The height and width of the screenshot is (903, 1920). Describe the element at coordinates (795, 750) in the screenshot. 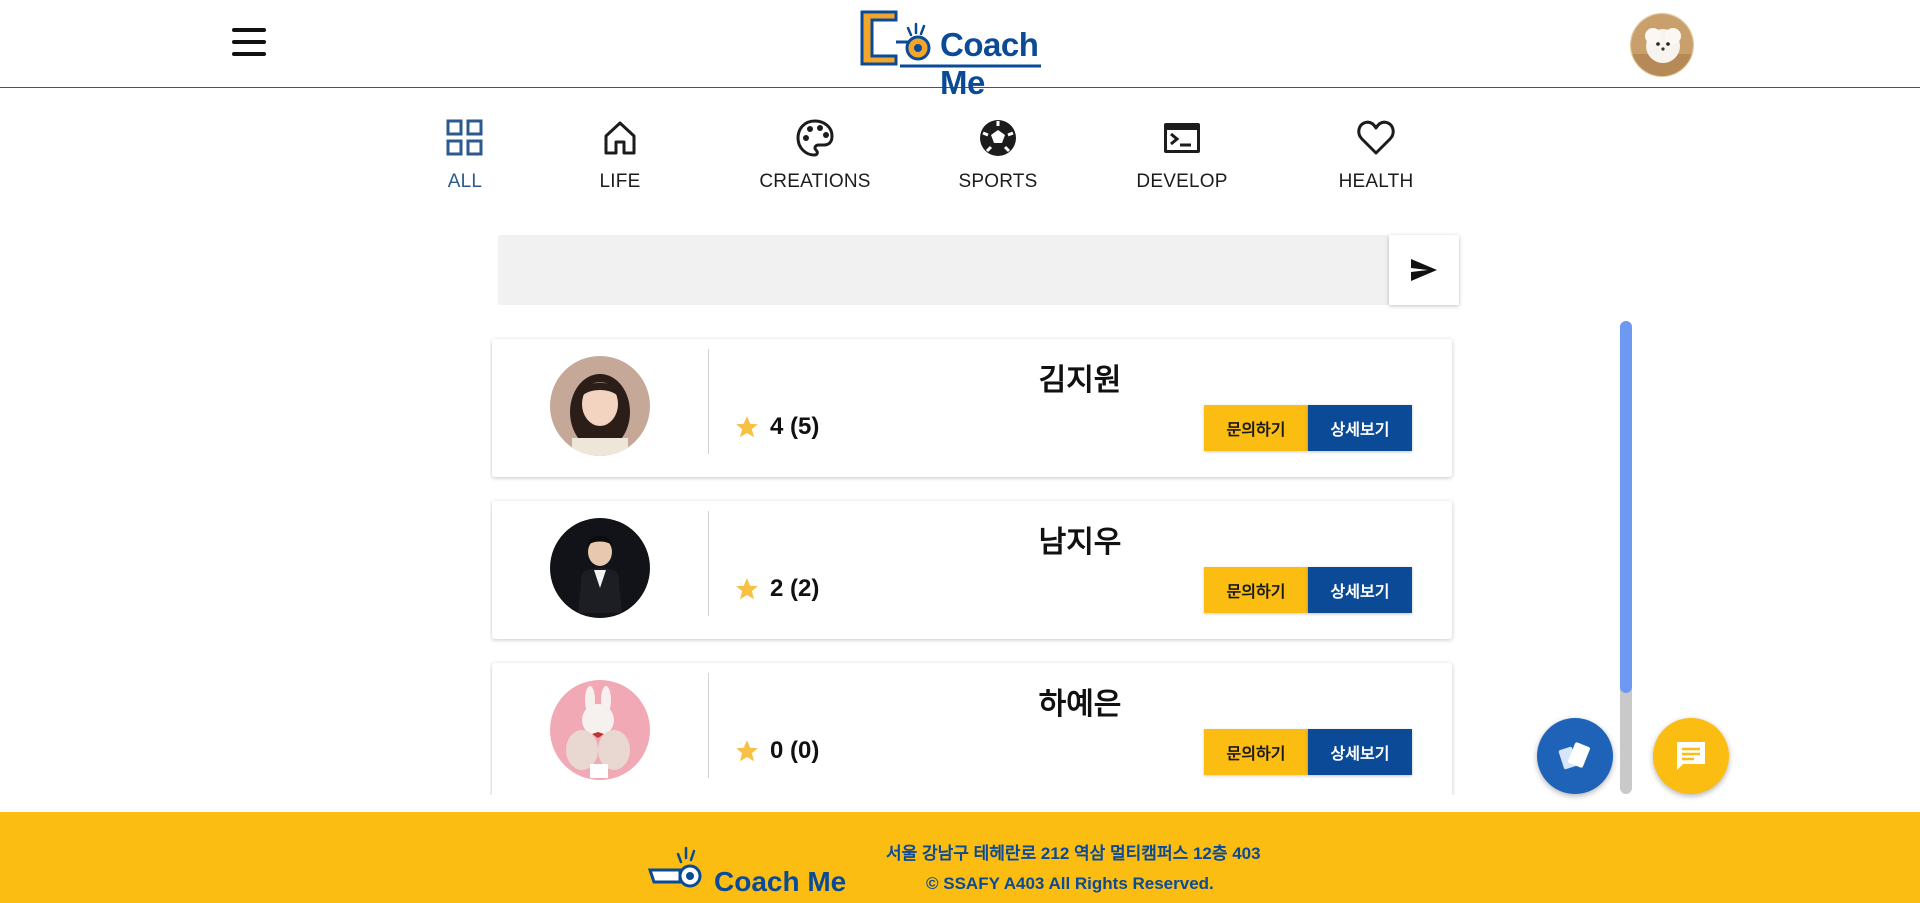

I see `rating-value: 0 (0)` at that location.